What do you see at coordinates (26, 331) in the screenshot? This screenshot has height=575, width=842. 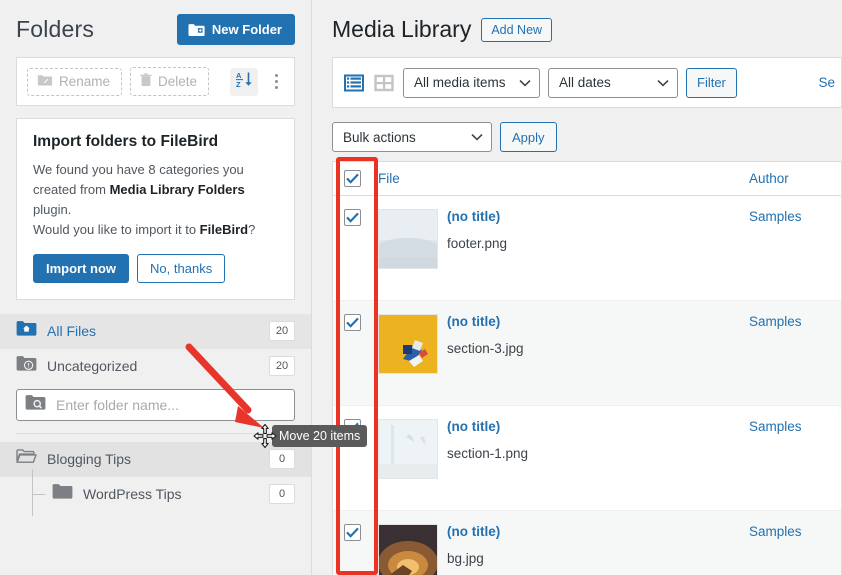 I see `folder-home-icon` at bounding box center [26, 331].